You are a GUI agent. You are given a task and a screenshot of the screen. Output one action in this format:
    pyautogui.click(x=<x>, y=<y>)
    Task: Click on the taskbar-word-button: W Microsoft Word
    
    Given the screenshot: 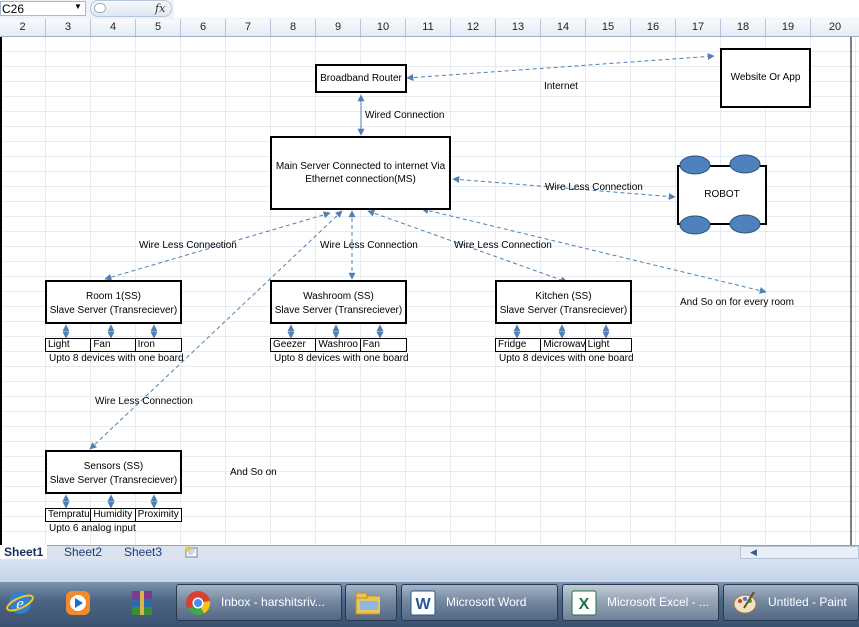 What is the action you would take?
    pyautogui.click(x=479, y=602)
    